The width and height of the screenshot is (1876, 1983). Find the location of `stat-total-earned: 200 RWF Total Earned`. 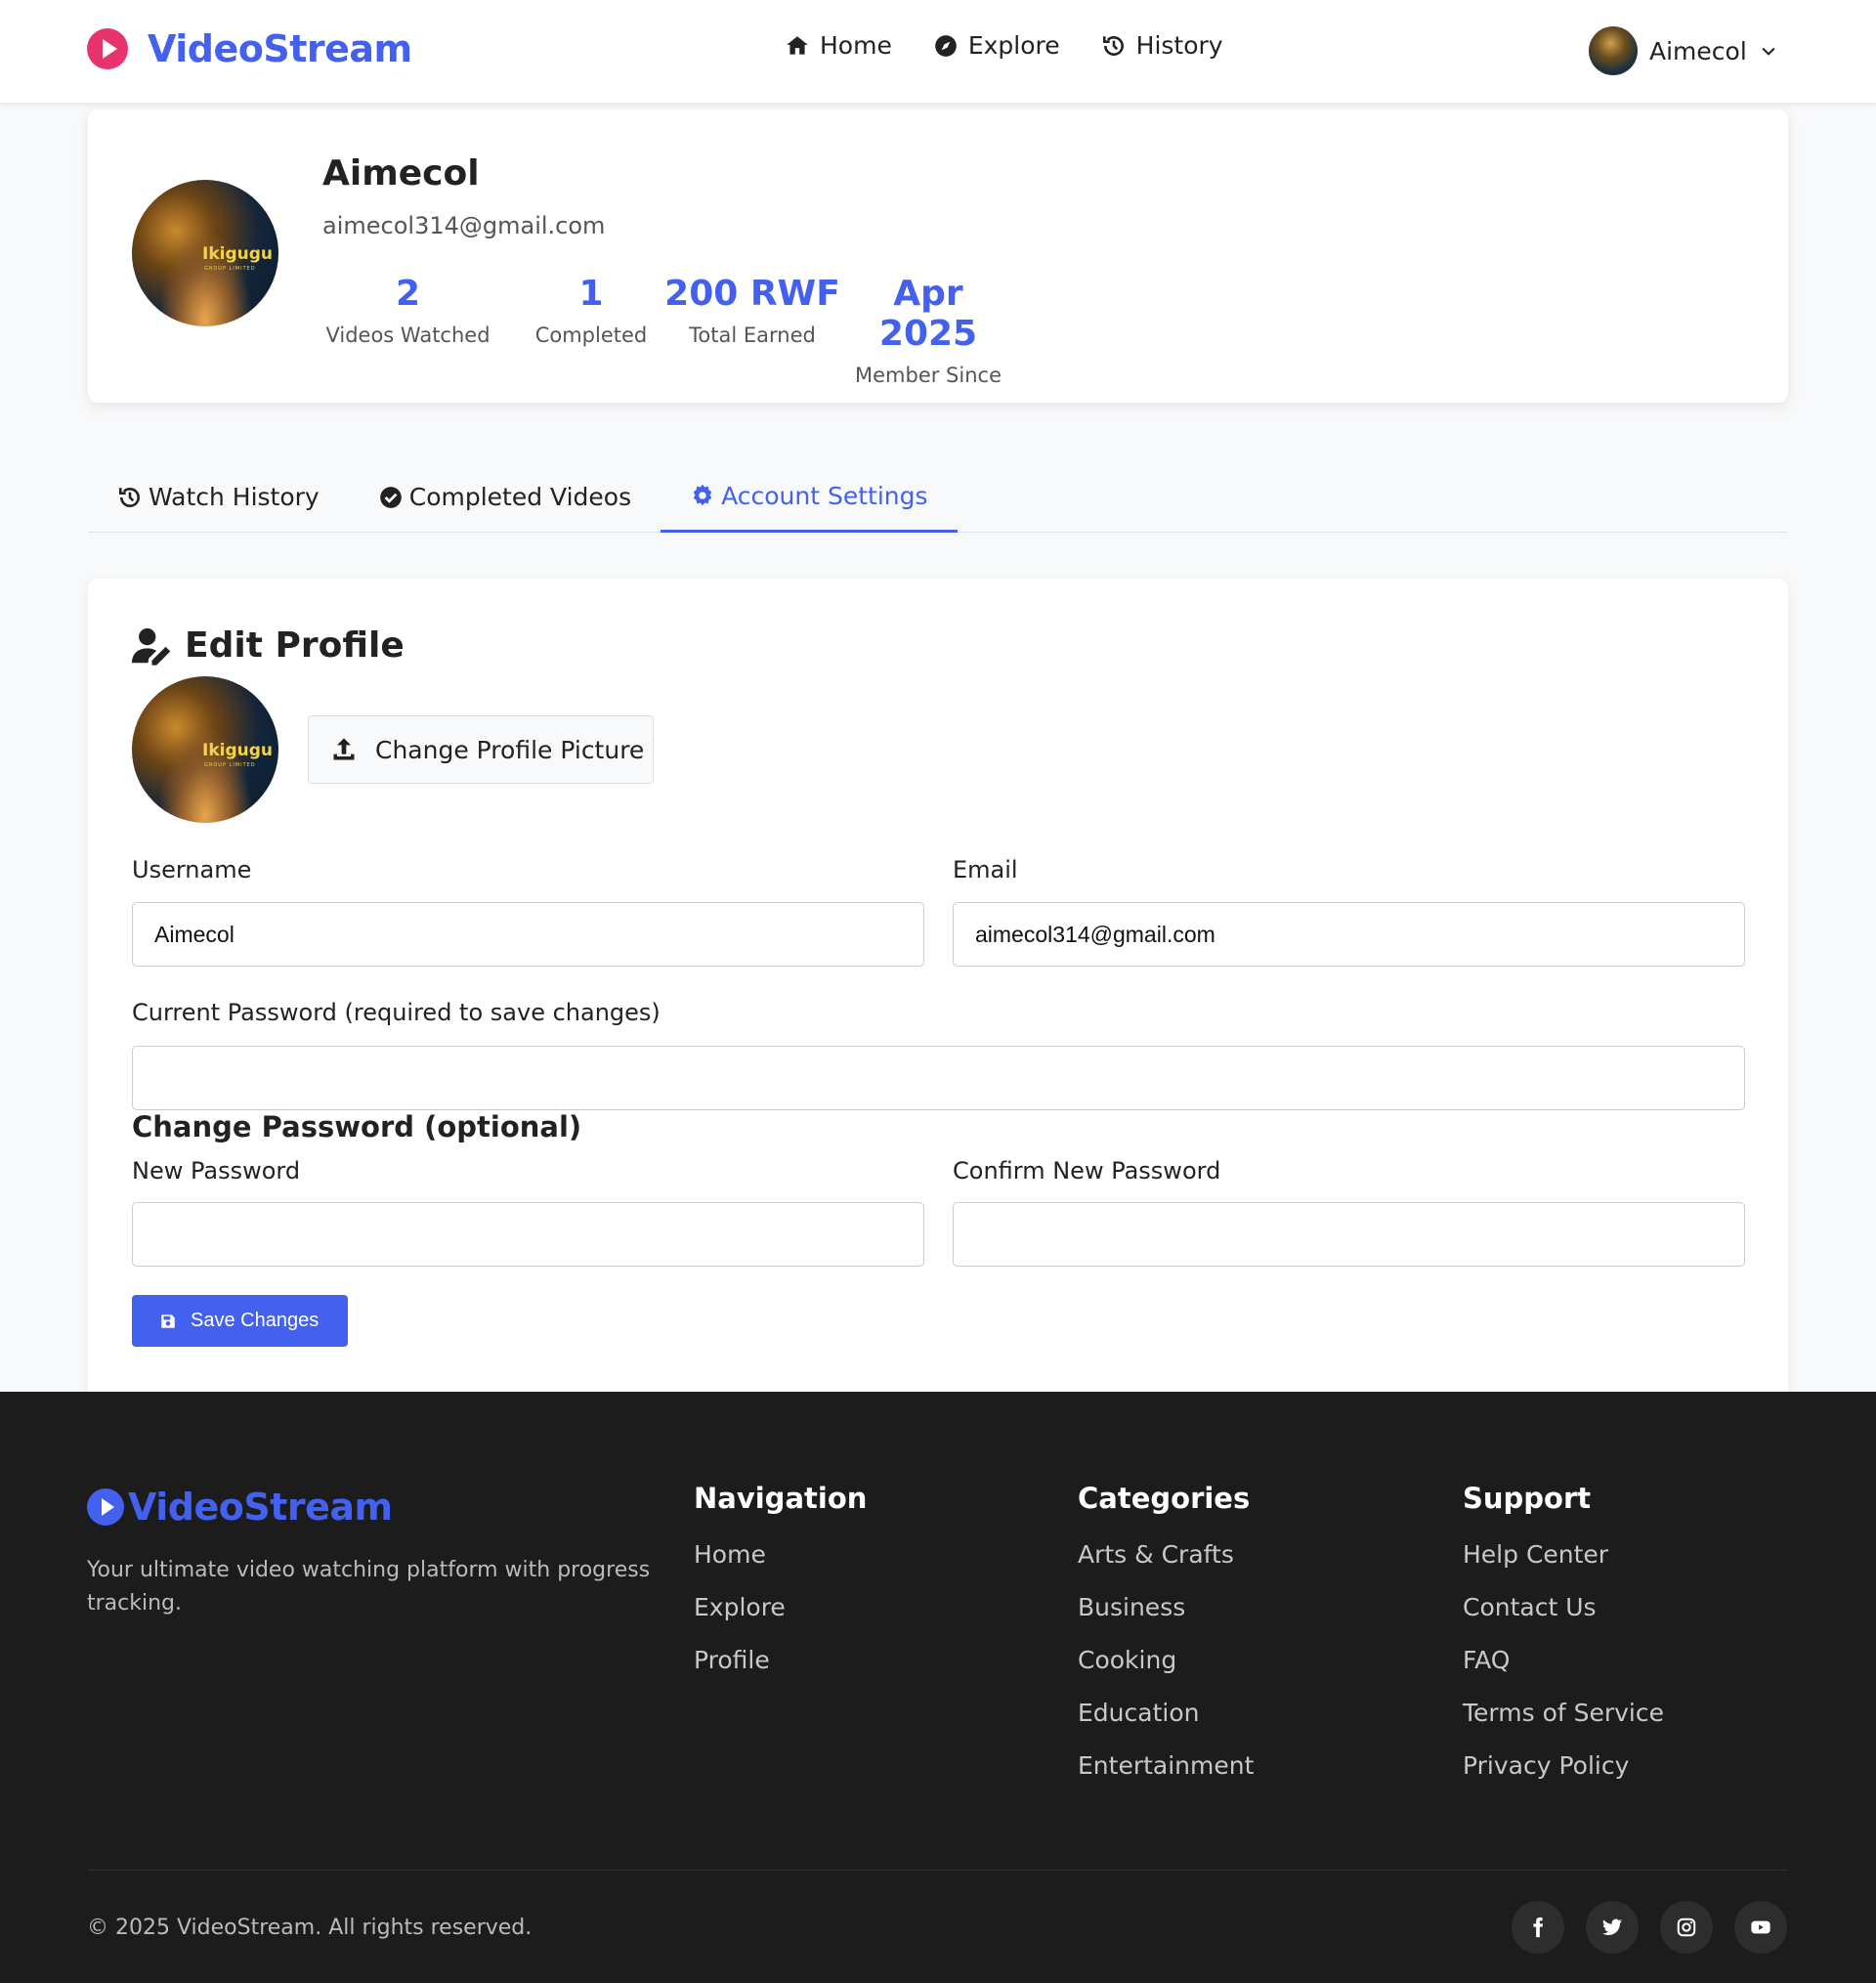

stat-total-earned: 200 RWF Total Earned is located at coordinates (752, 310).